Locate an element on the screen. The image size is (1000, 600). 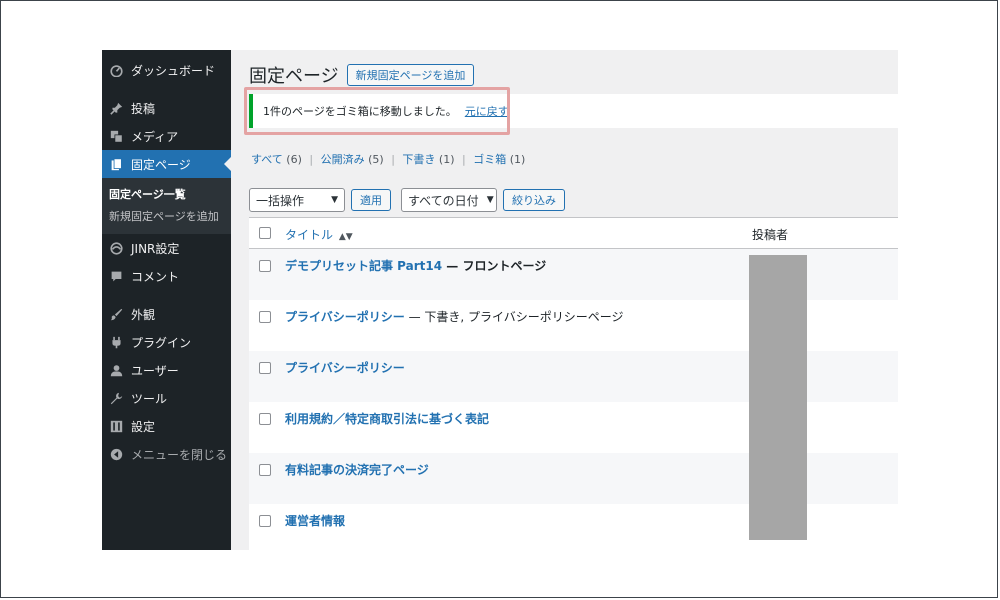
brush-icon is located at coordinates (116, 314).